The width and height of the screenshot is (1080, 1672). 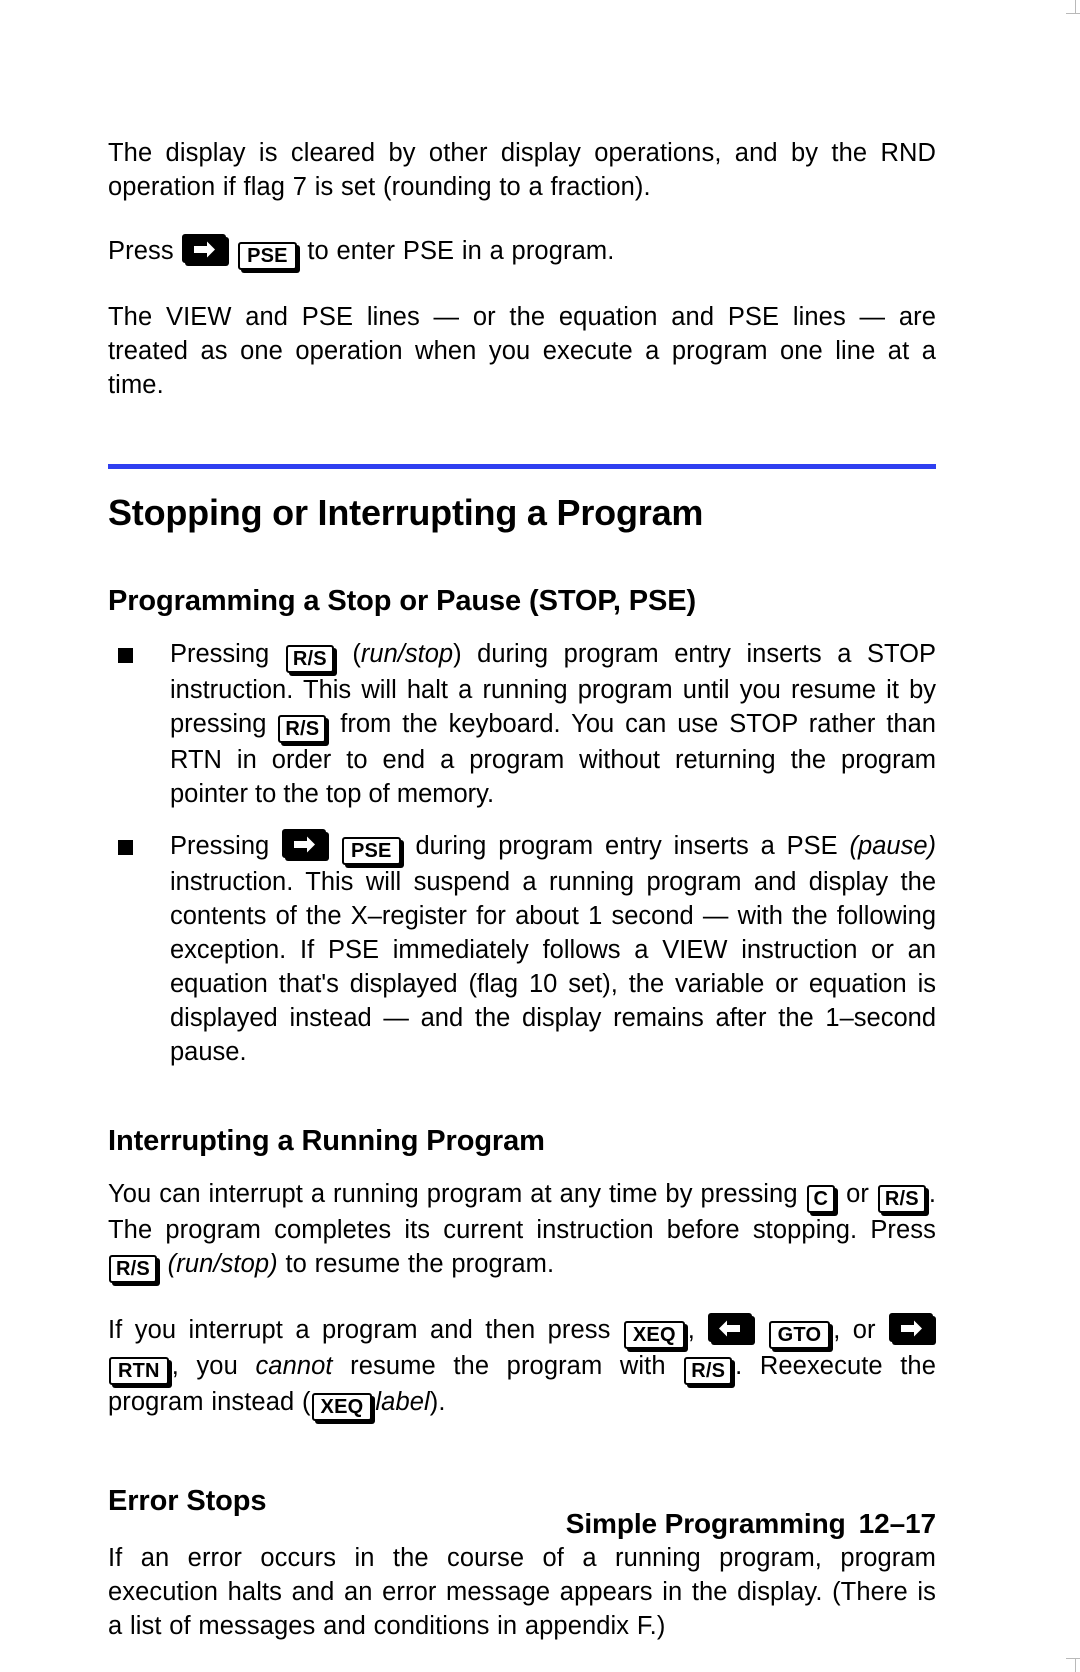 I want to click on interrupt-p2-text-e: )., so click(x=437, y=1402).